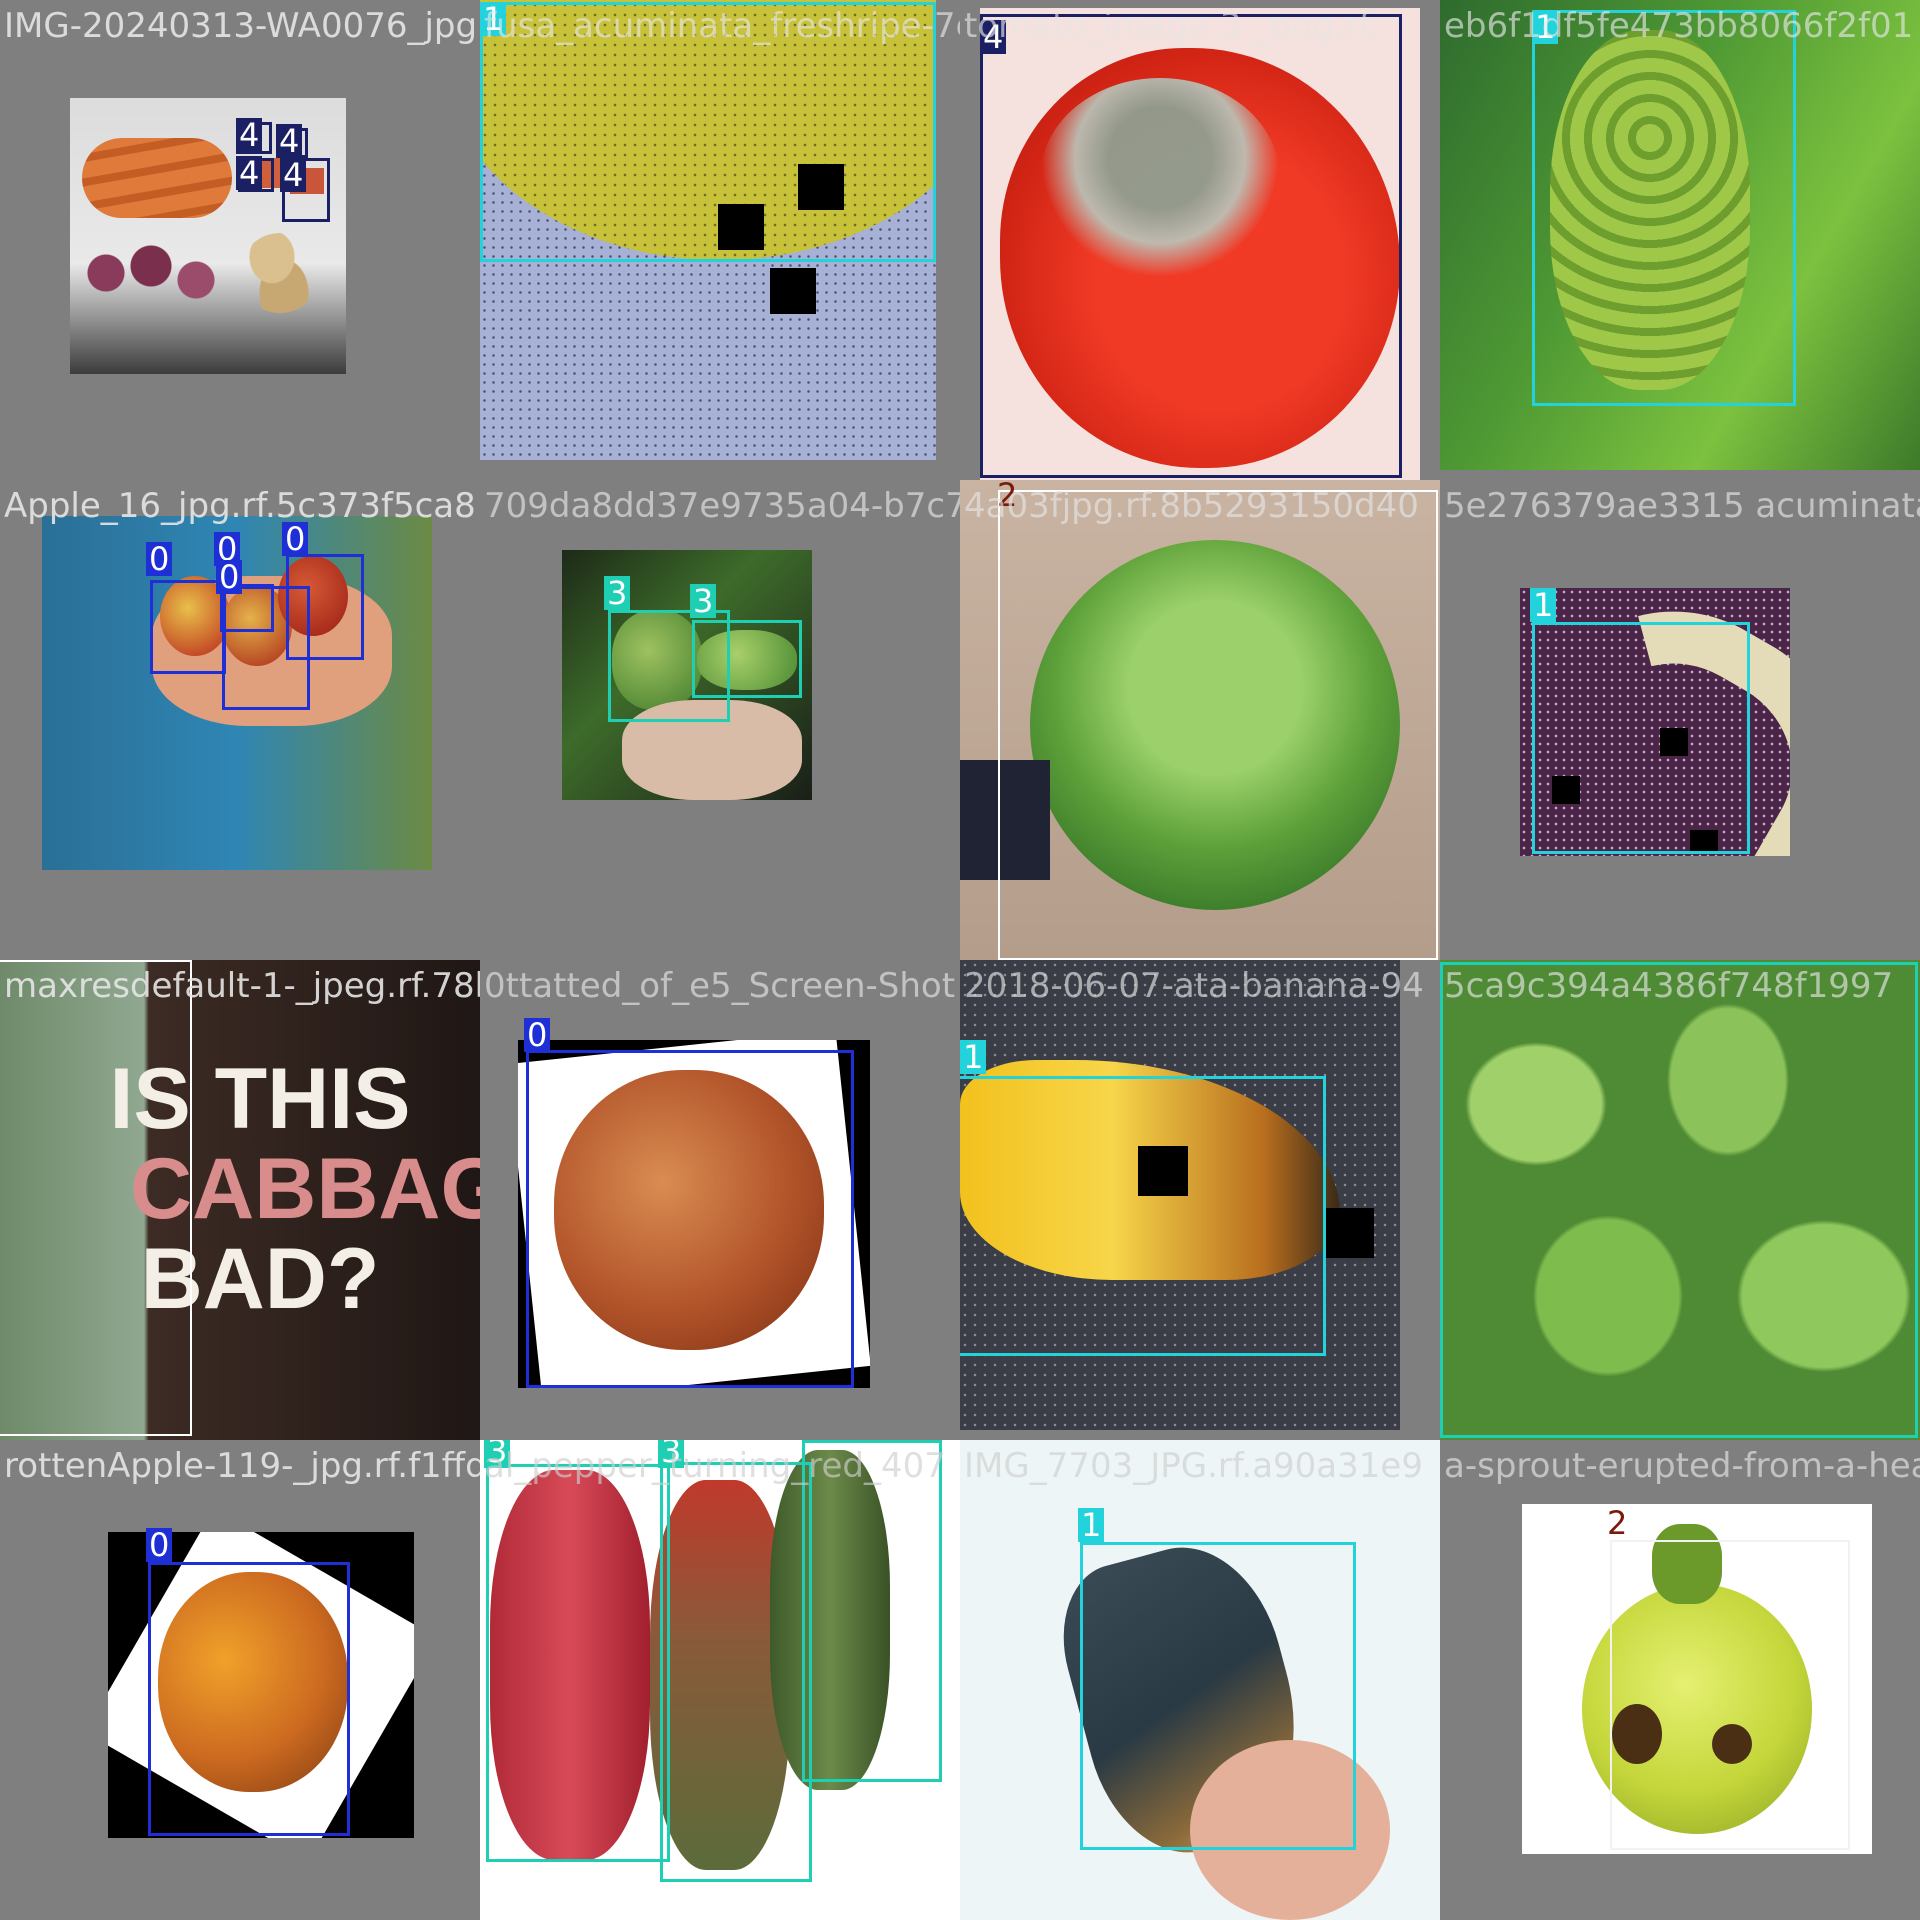 This screenshot has width=1920, height=1920. I want to click on tile-banana-bunch: 1 eb6f1df5fe473bb8066f2f01, so click(1680, 240).